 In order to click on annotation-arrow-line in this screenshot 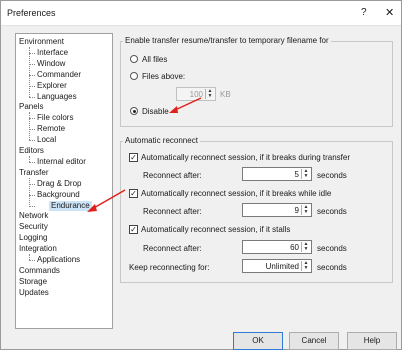, I will do `click(108, 199)`.